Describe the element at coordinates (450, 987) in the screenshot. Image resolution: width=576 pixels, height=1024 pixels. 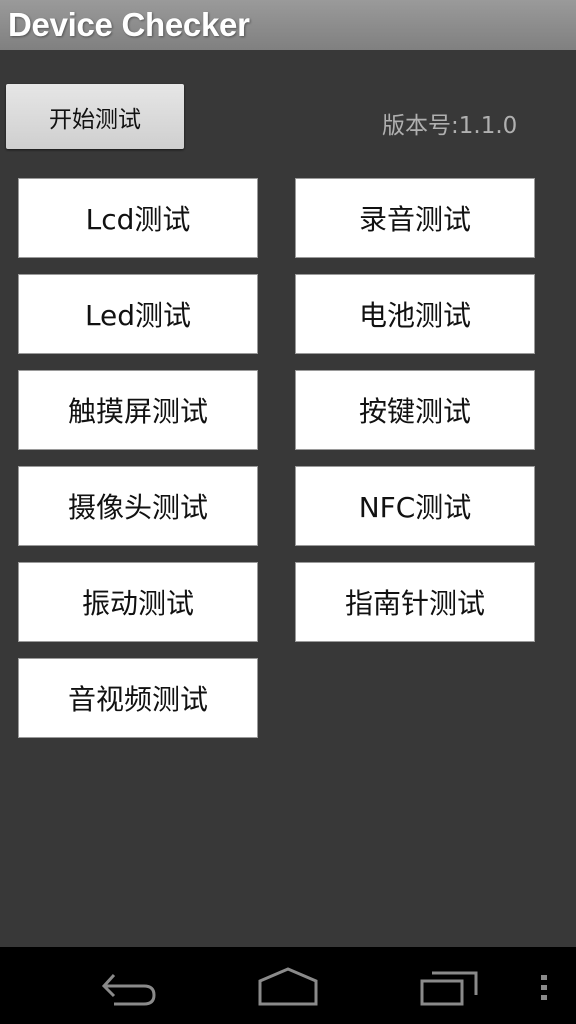
I see `recent-apps-icon` at that location.